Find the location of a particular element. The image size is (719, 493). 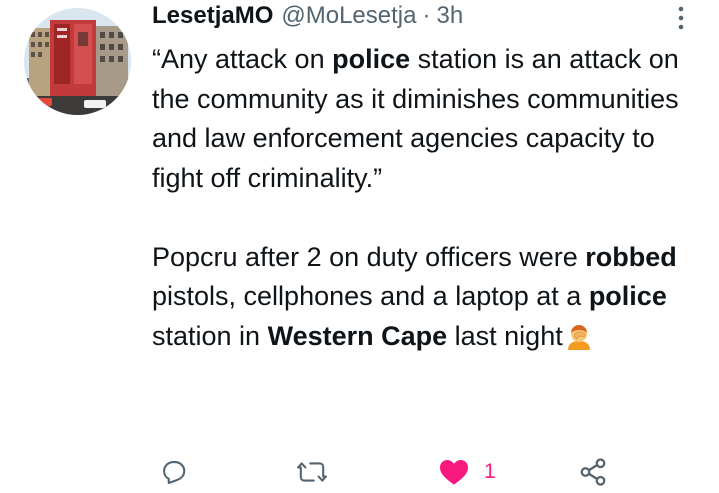

tweet-header: LesetjaMO @MoLesetja · 3h is located at coordinates (307, 17).